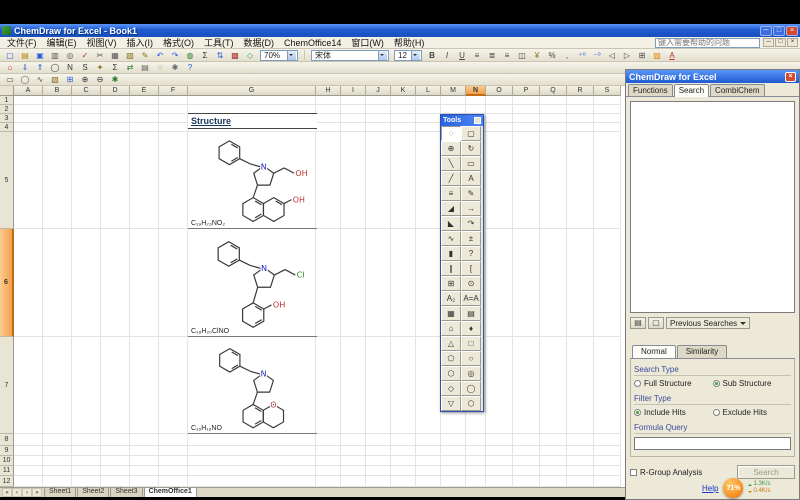 This screenshot has height=500, width=800. What do you see at coordinates (453, 440) in the screenshot?
I see `cell-M8` at bounding box center [453, 440].